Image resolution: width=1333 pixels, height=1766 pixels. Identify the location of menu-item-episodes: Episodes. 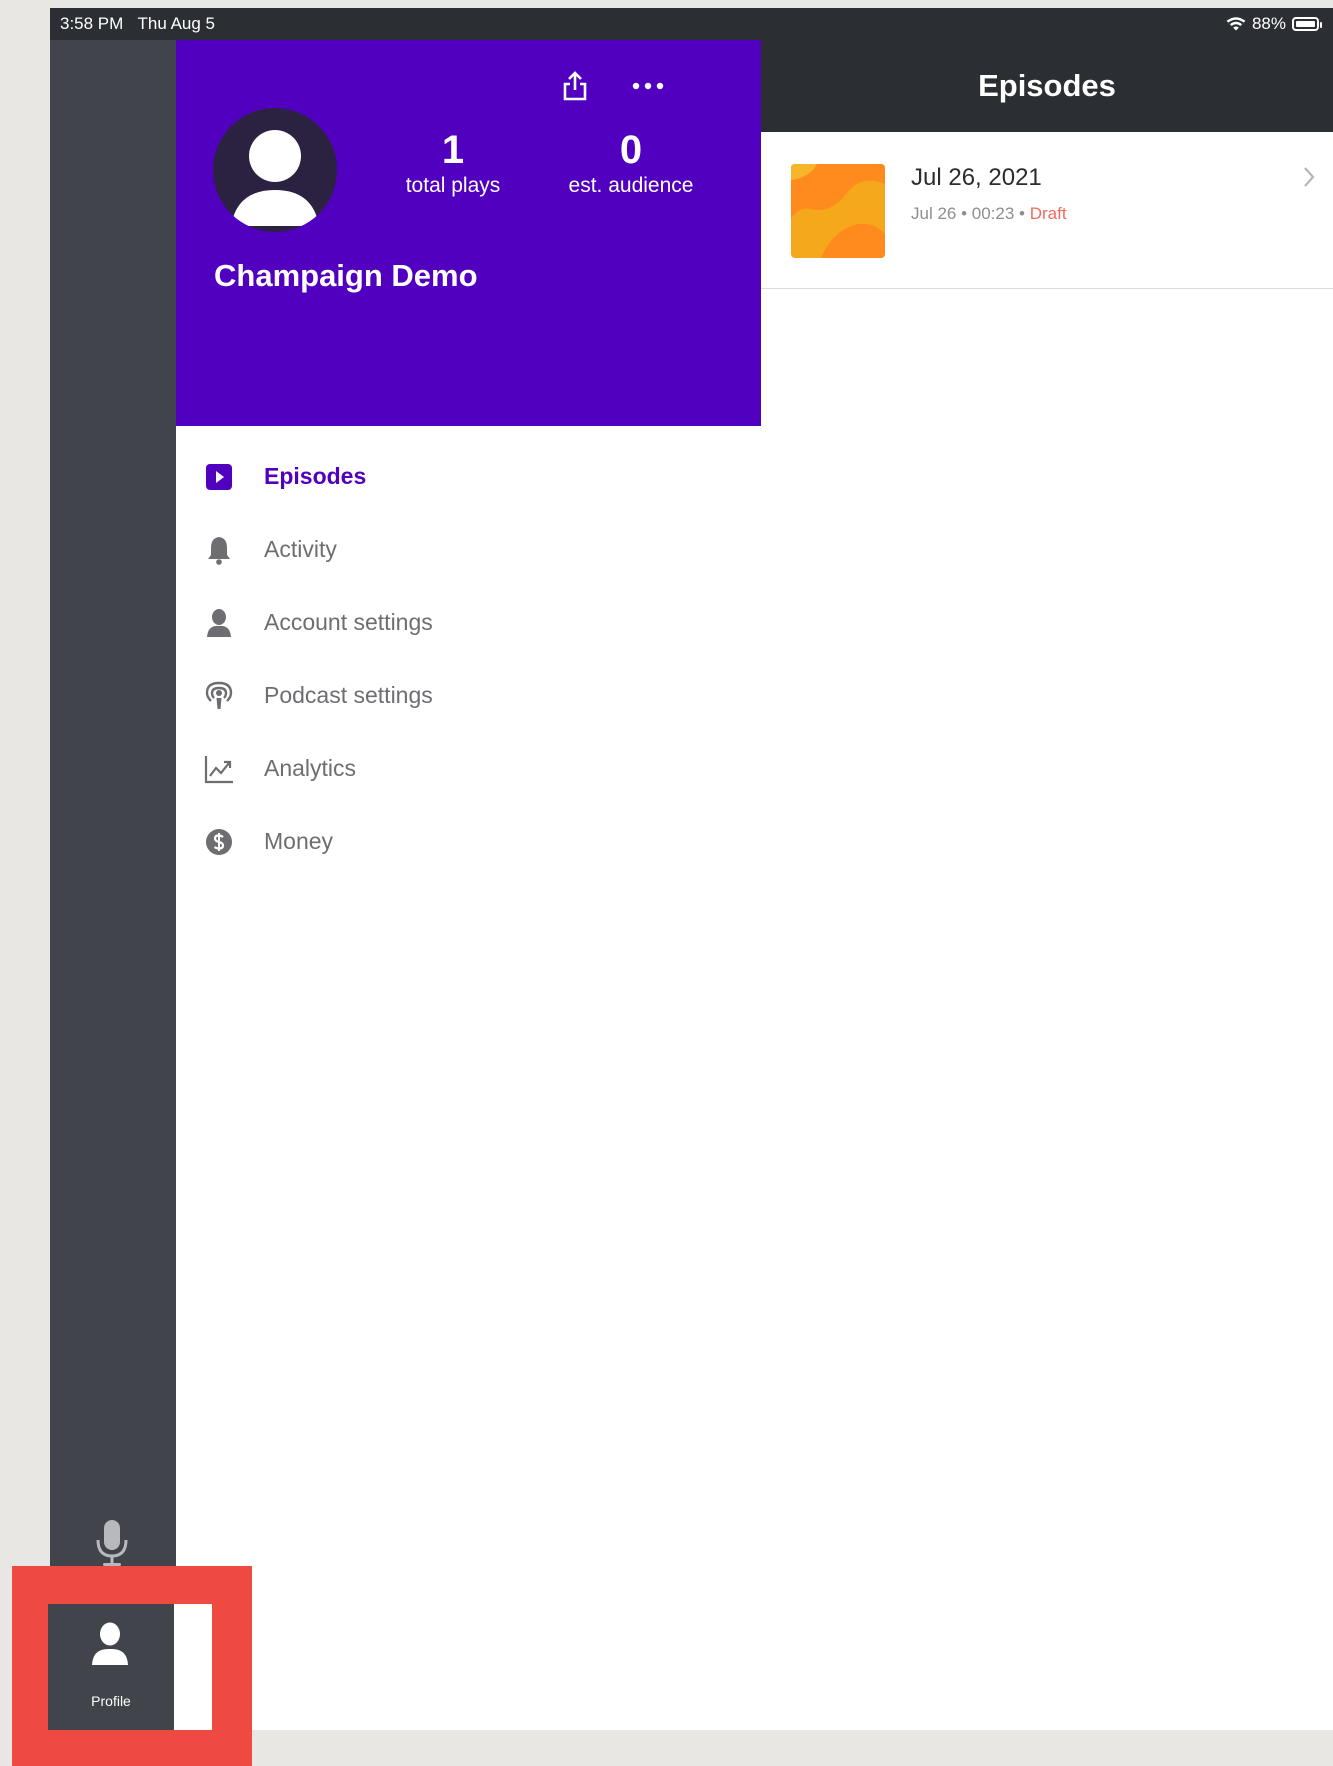
(468, 476).